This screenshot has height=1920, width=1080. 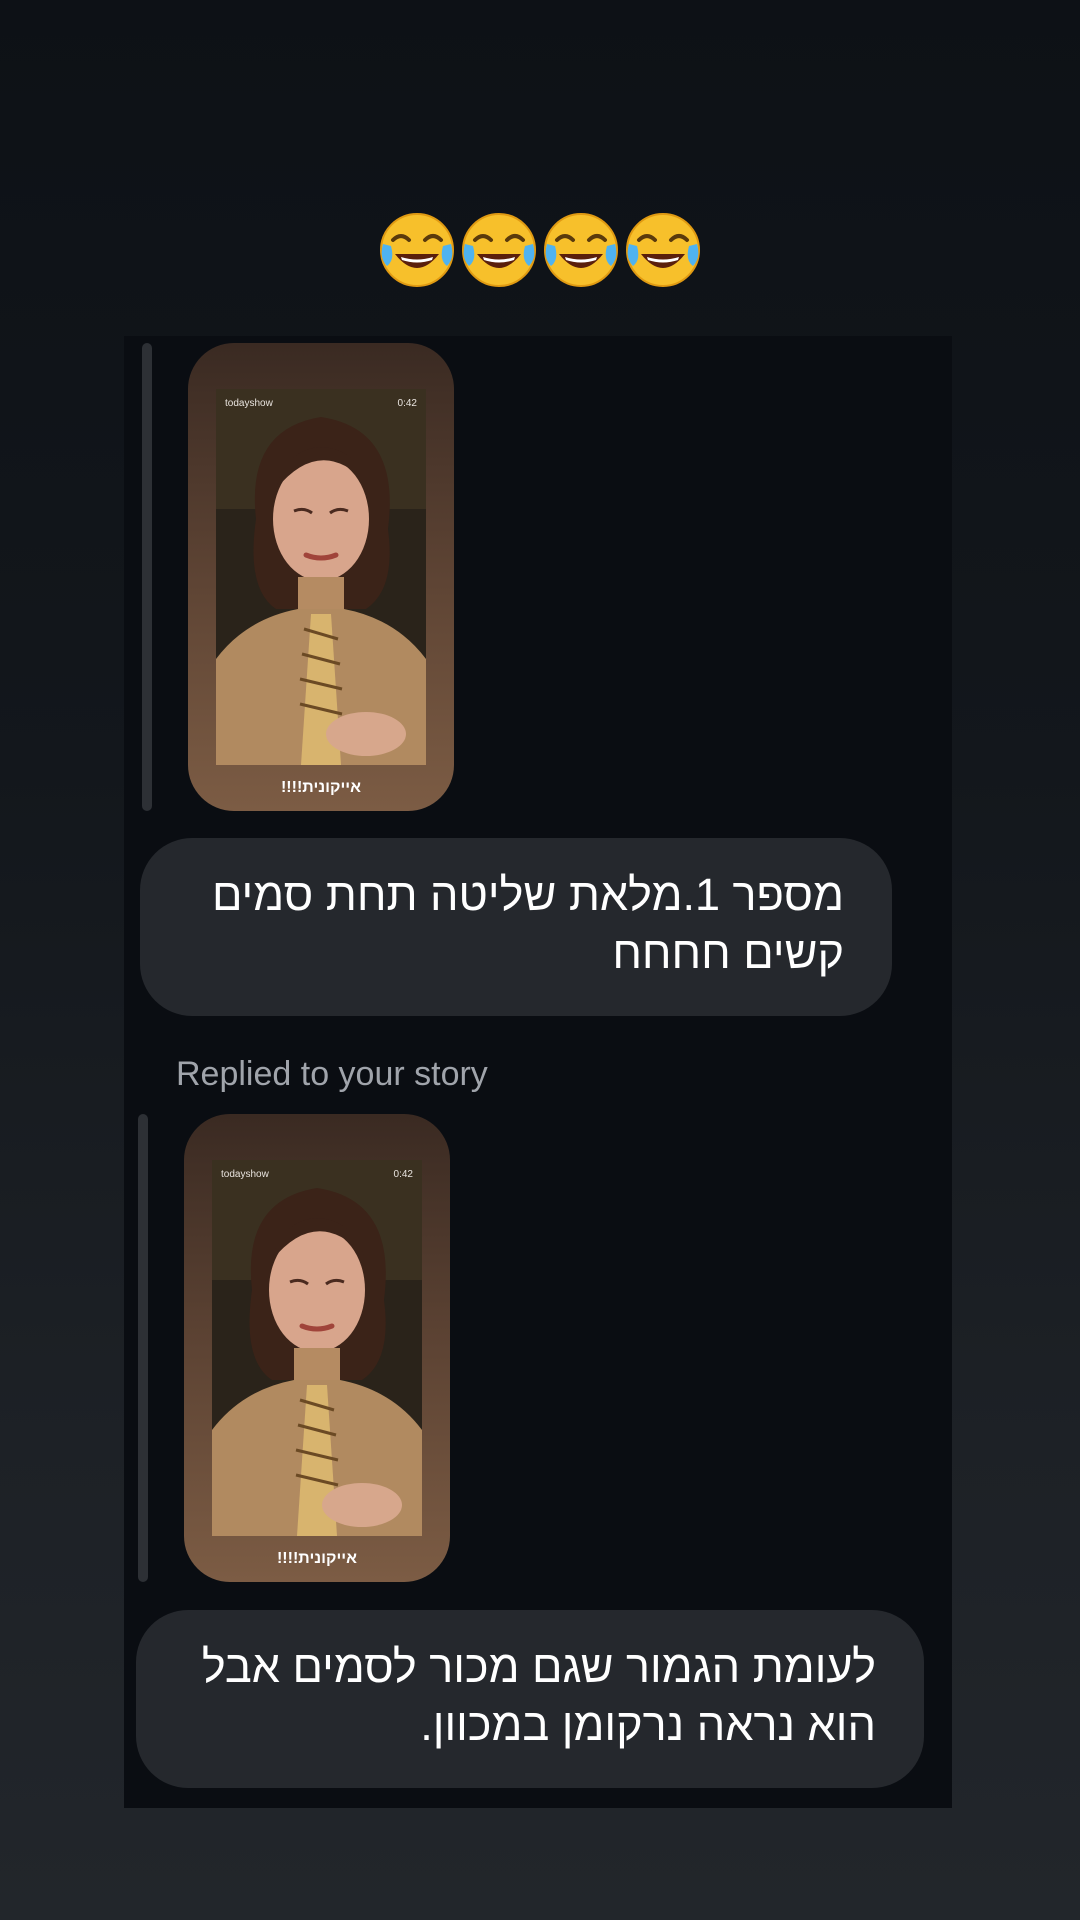 What do you see at coordinates (527, 923) in the screenshot?
I see `message-text: מספר 1.מלאת שליטה תחת סמים קשים חחחח` at bounding box center [527, 923].